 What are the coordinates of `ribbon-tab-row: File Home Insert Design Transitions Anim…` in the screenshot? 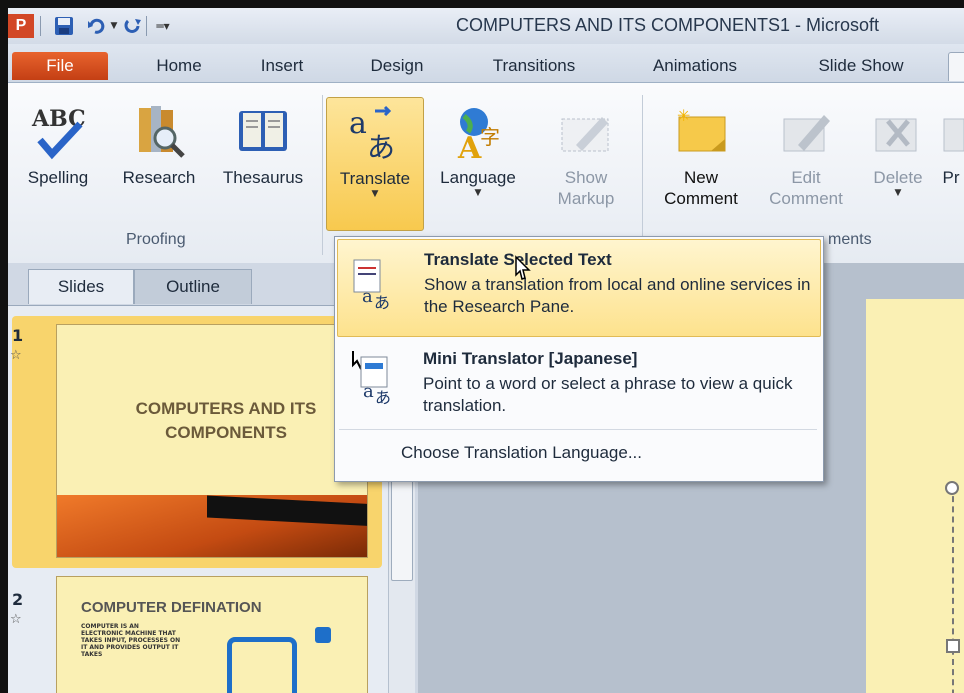 It's located at (486, 63).